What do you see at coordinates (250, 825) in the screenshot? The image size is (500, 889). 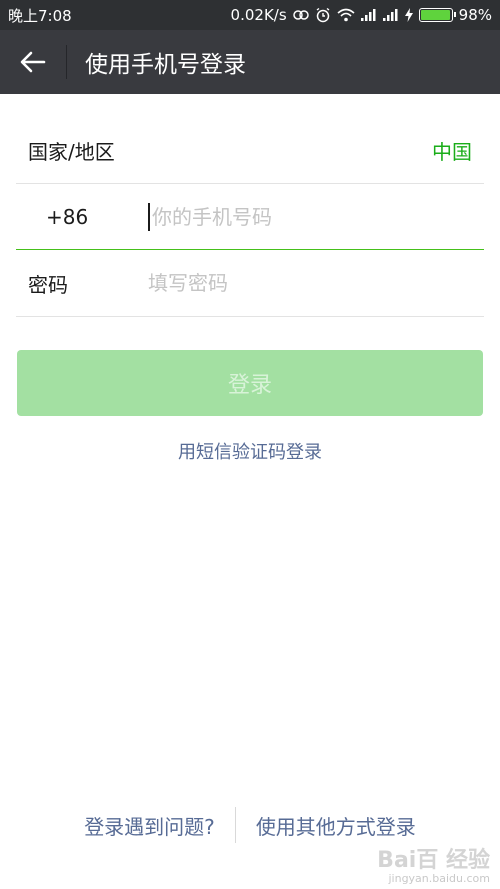 I see `footer: 登录遇到问题? 使用其他方式登录` at bounding box center [250, 825].